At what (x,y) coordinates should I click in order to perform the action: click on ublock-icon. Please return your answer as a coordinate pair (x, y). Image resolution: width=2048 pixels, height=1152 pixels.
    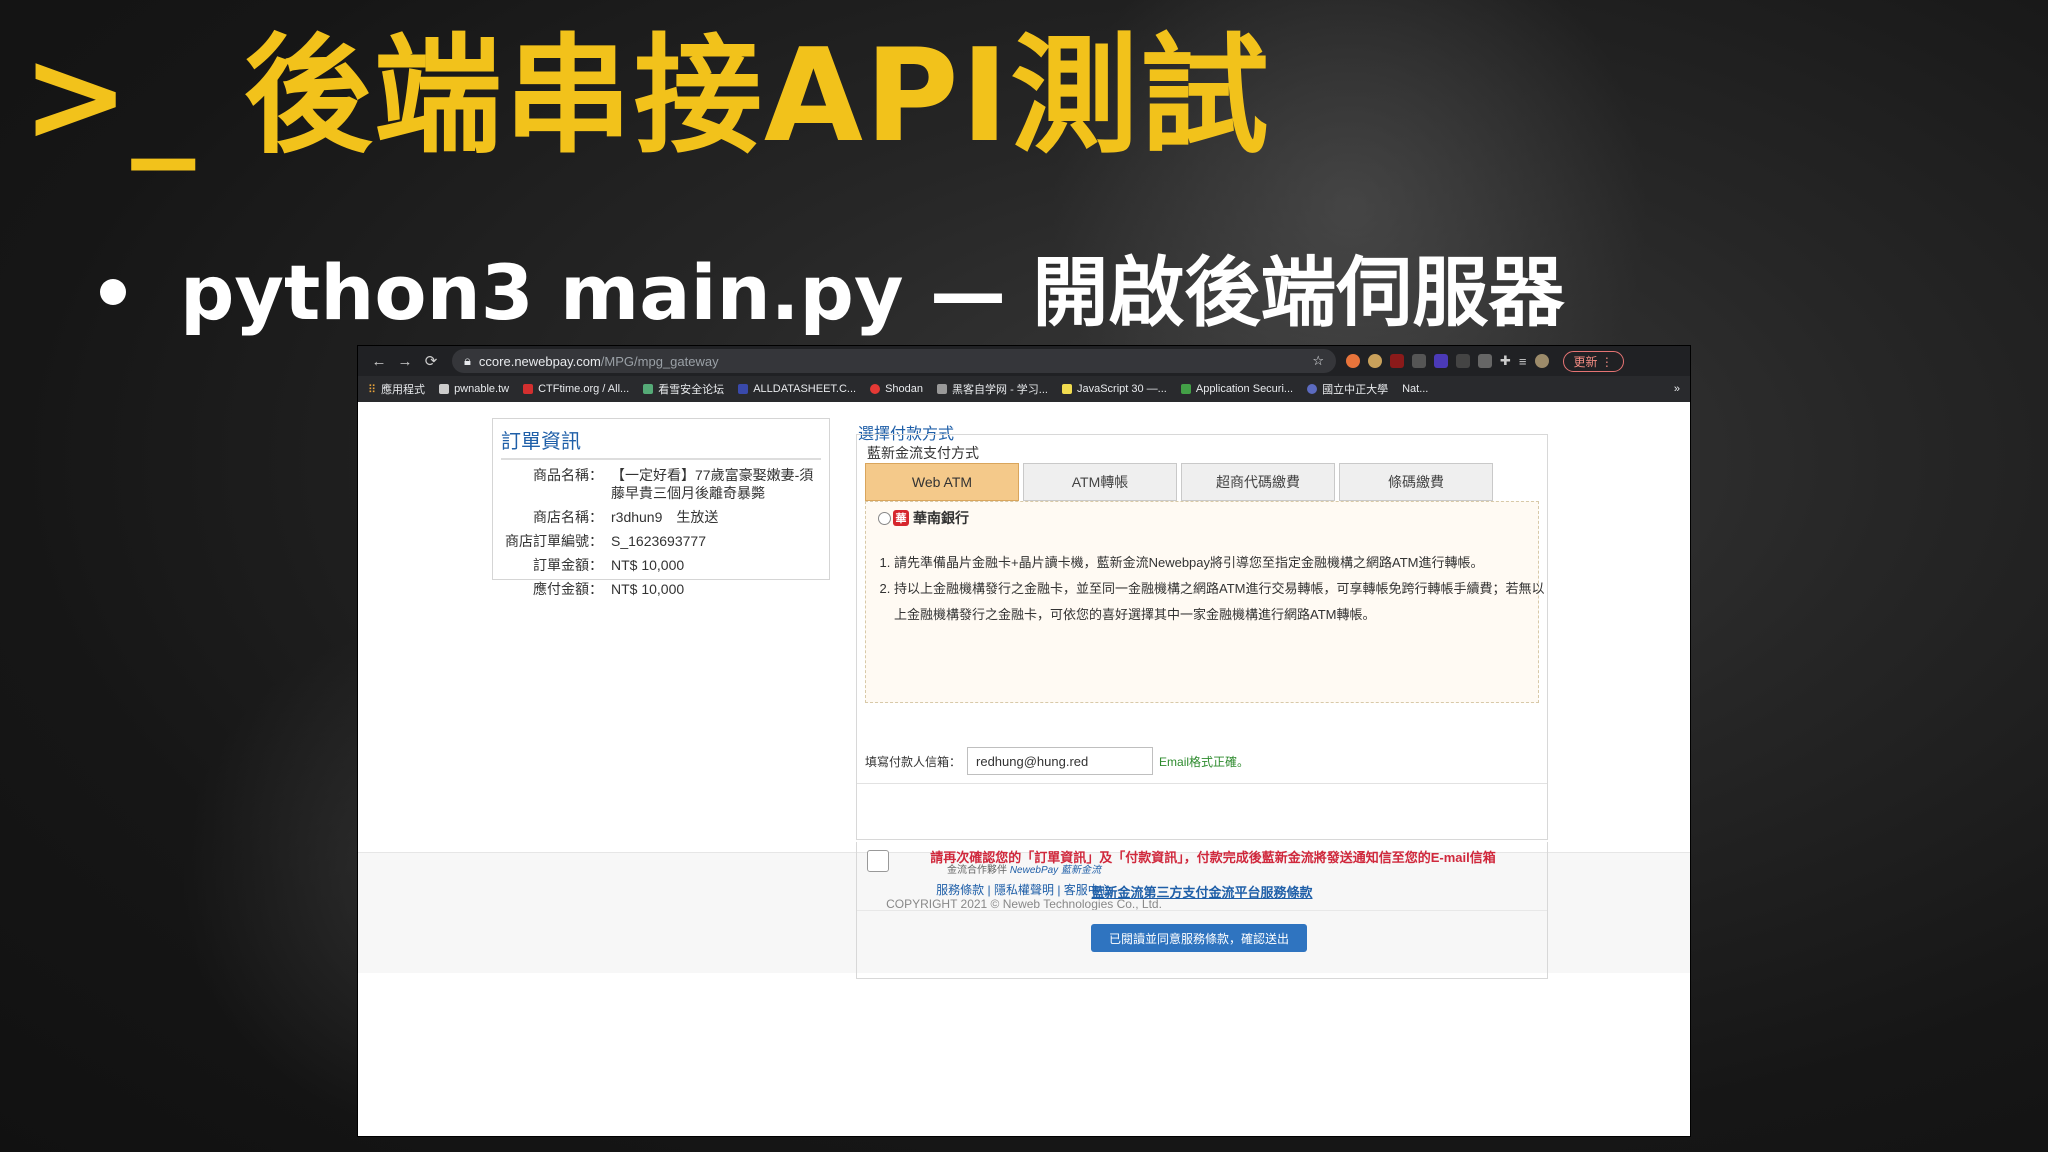
    Looking at the image, I should click on (1397, 361).